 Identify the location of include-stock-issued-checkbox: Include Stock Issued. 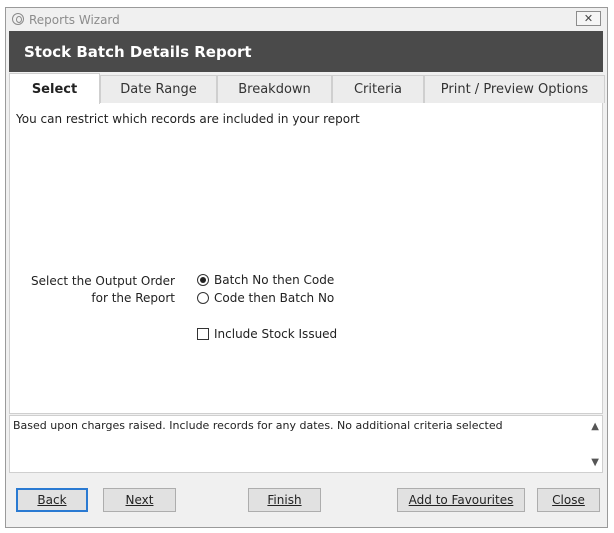
(267, 334).